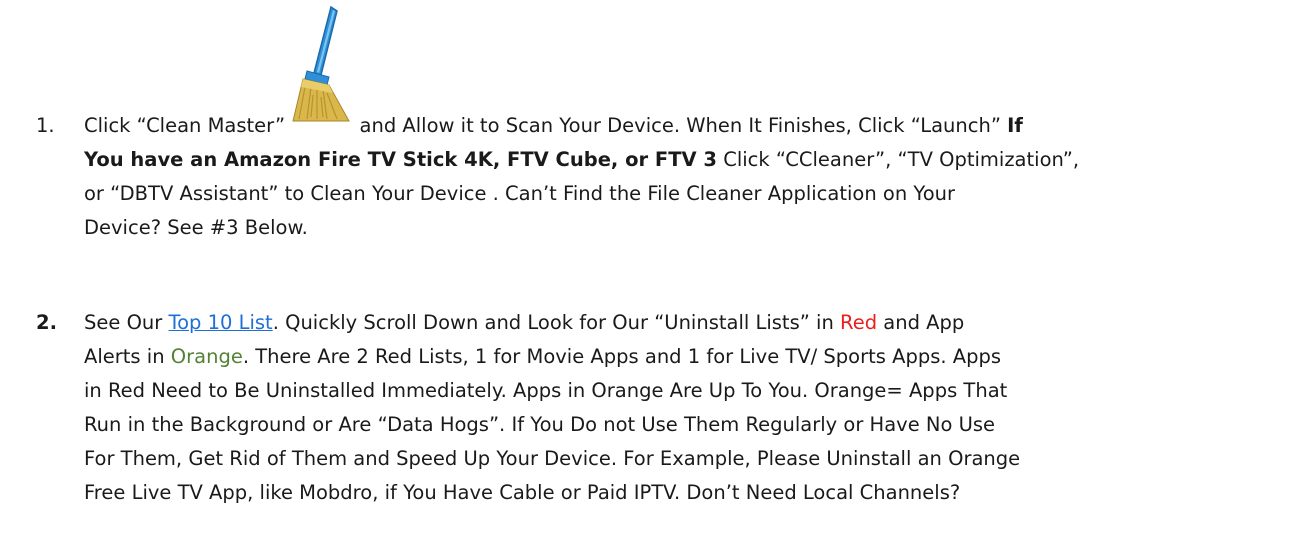  I want to click on orange-label: Orange, so click(206, 356).